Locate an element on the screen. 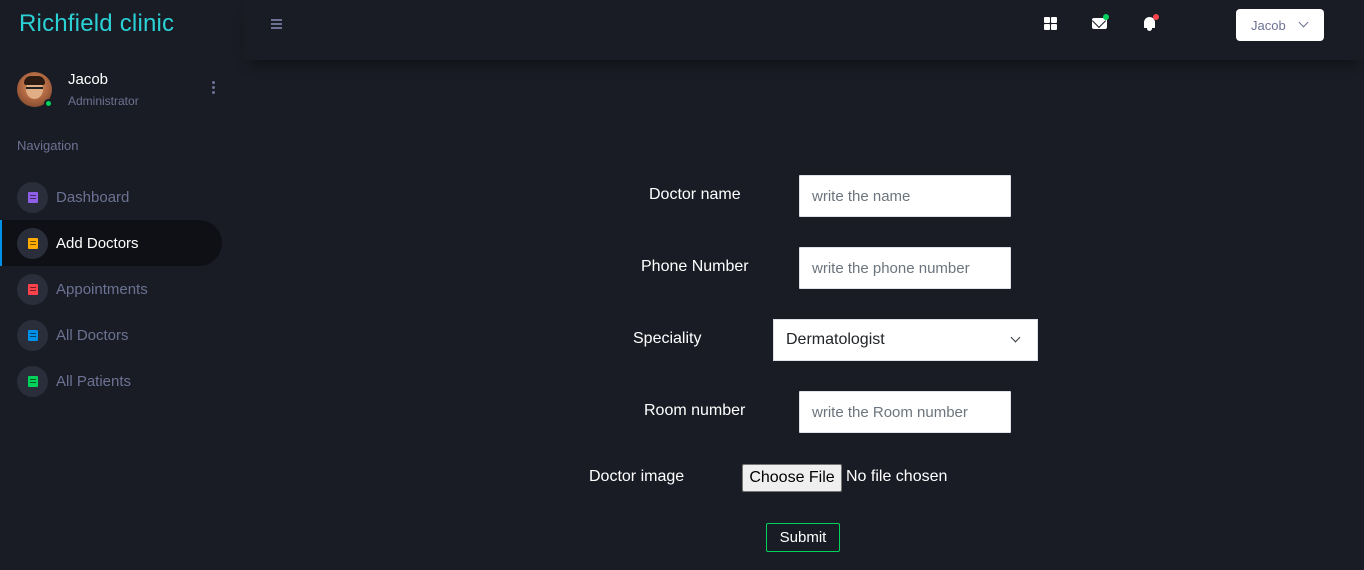 Image resolution: width=1364 pixels, height=570 pixels. speciality-label: Speciality is located at coordinates (667, 338).